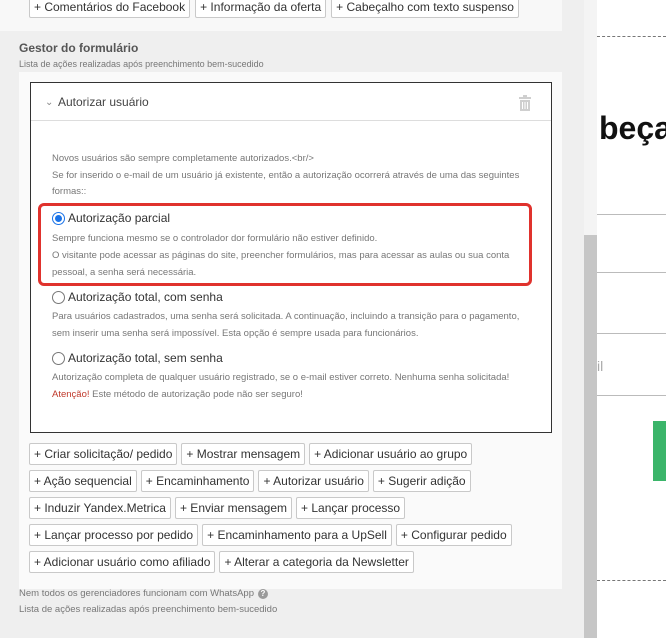  What do you see at coordinates (316, 562) in the screenshot?
I see `change-newsletter-category-button: + Alterar a categoria da Newsletter` at bounding box center [316, 562].